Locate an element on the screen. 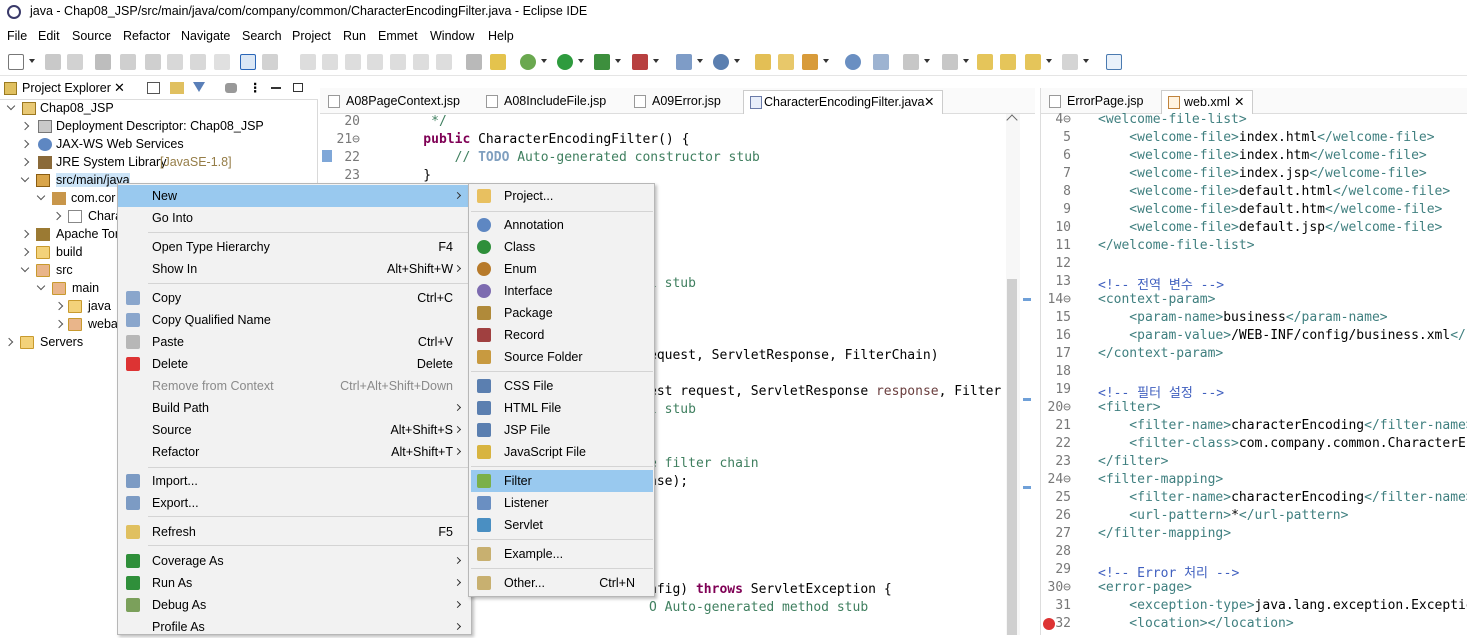 The width and height of the screenshot is (1467, 638). save-icon is located at coordinates (53, 62).